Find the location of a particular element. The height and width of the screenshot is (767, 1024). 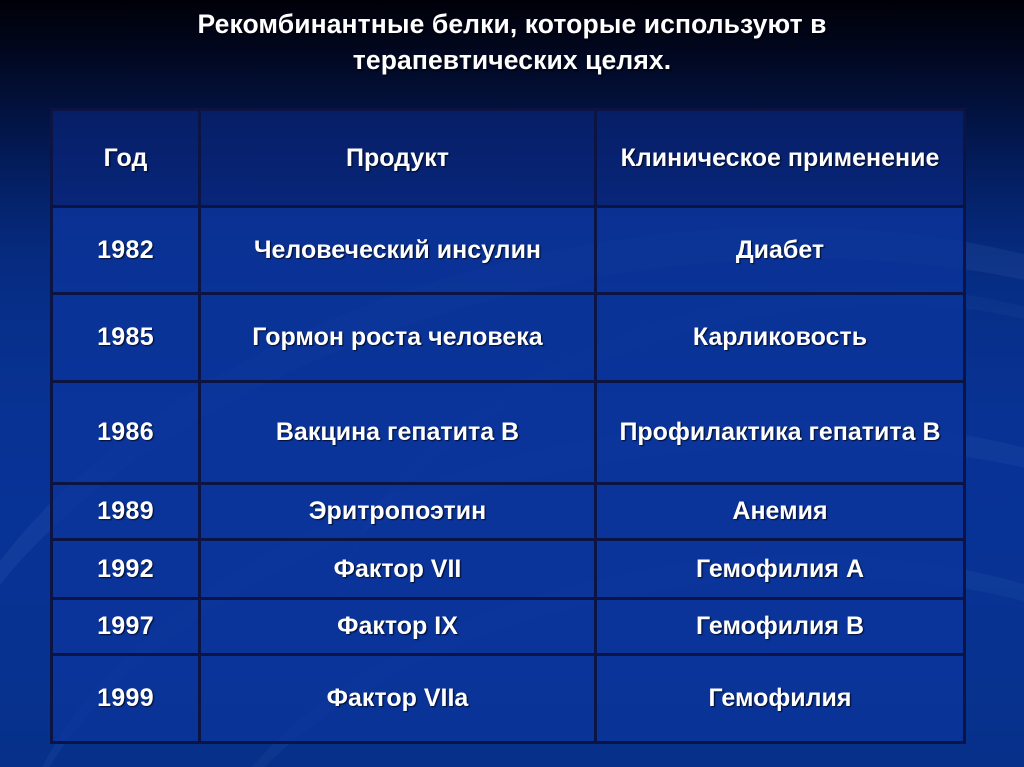

table-row: 1989 Эритропоэтин Анемия is located at coordinates (508, 511).